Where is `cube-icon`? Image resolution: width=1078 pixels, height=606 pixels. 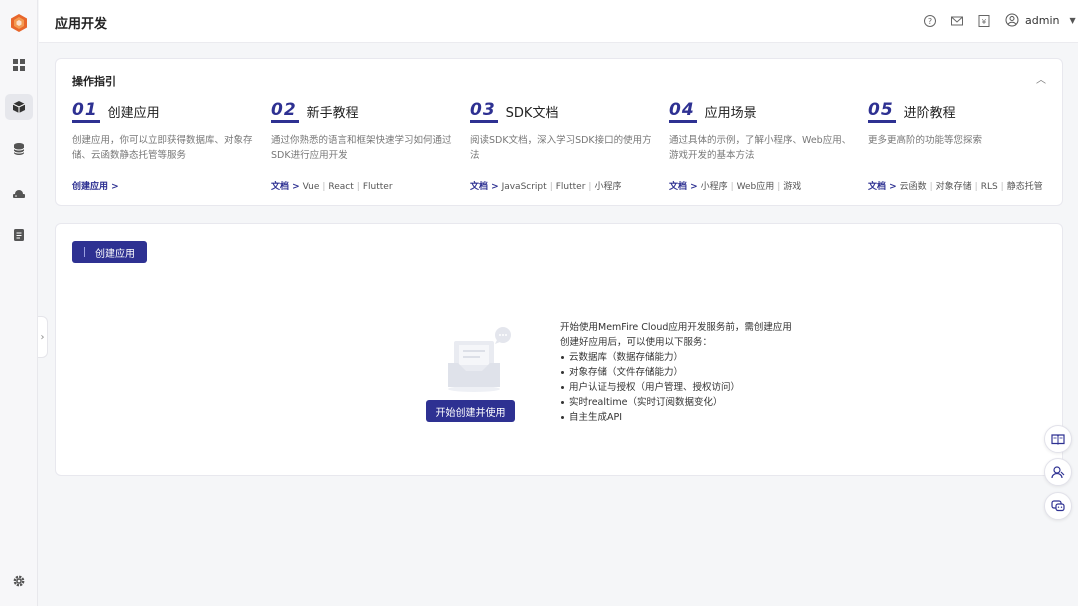 cube-icon is located at coordinates (19, 107).